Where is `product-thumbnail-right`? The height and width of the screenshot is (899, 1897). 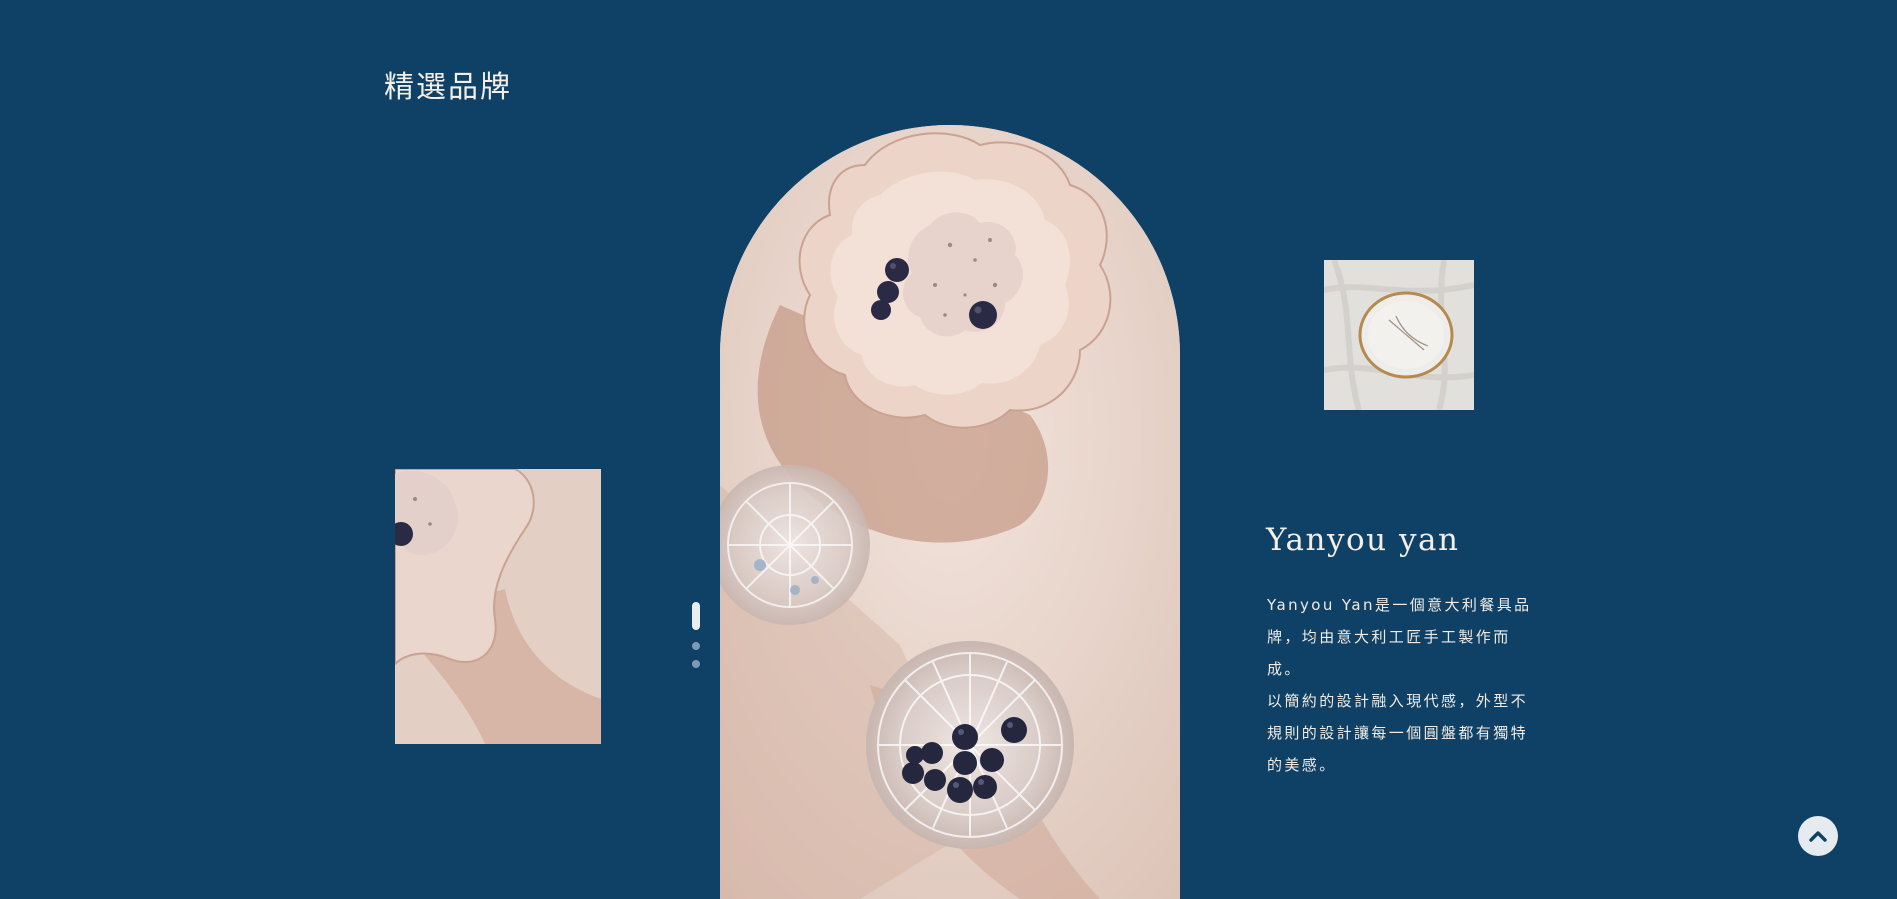 product-thumbnail-right is located at coordinates (1399, 335).